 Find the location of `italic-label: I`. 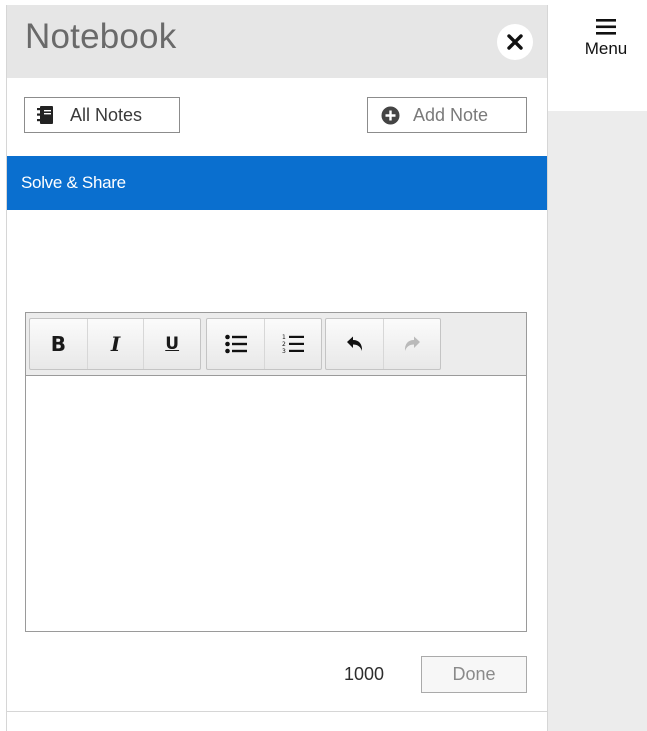

italic-label: I is located at coordinates (115, 344).